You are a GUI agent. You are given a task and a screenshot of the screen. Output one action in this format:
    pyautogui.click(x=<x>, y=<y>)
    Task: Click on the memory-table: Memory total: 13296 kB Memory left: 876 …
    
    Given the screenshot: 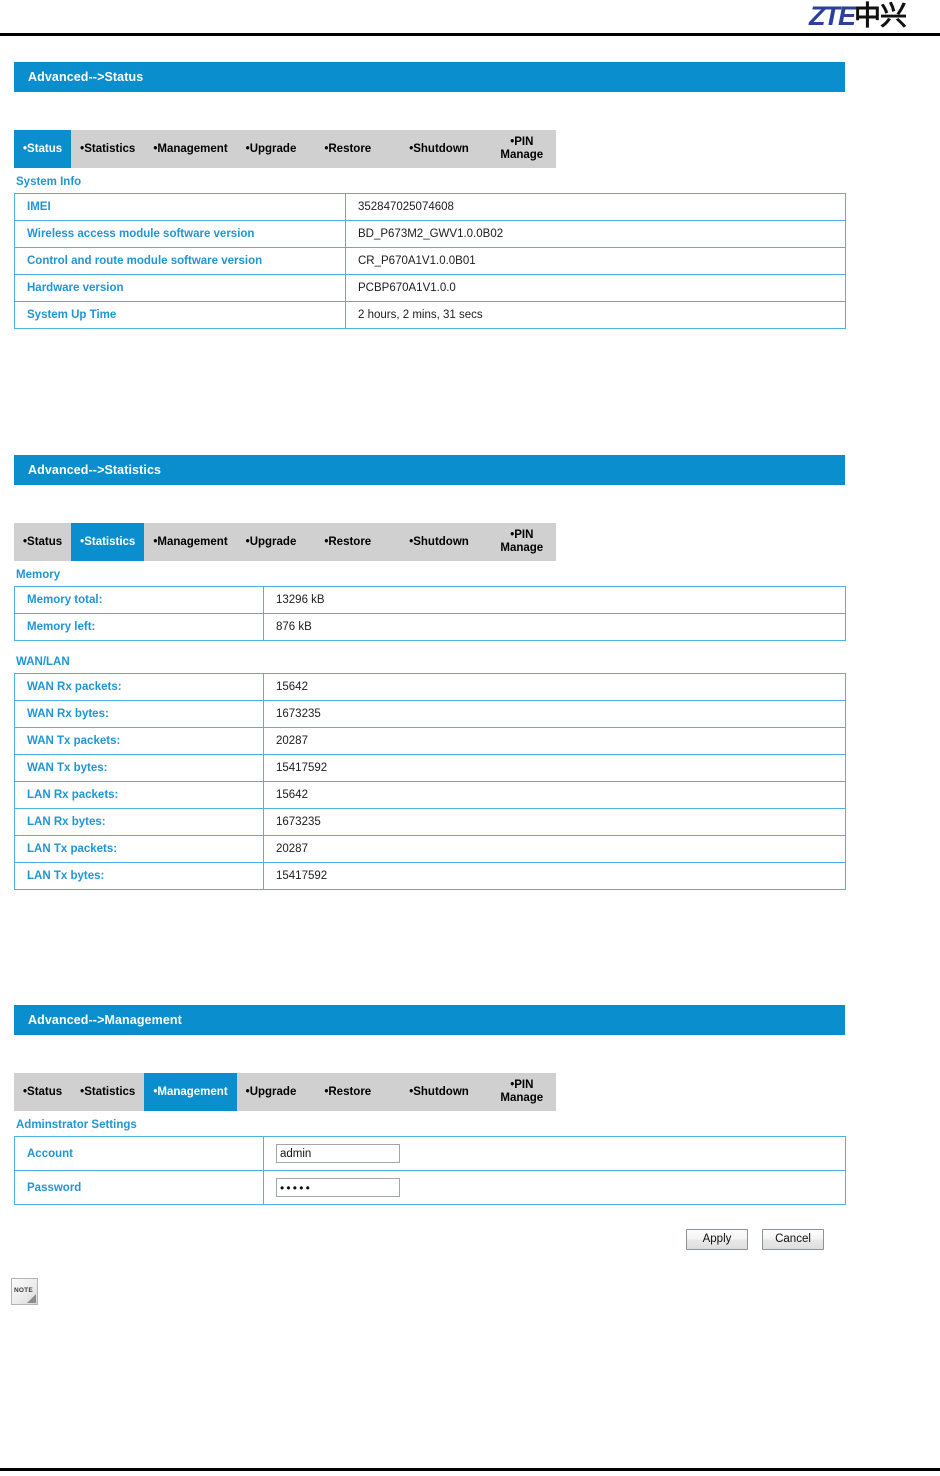 What is the action you would take?
    pyautogui.click(x=430, y=613)
    